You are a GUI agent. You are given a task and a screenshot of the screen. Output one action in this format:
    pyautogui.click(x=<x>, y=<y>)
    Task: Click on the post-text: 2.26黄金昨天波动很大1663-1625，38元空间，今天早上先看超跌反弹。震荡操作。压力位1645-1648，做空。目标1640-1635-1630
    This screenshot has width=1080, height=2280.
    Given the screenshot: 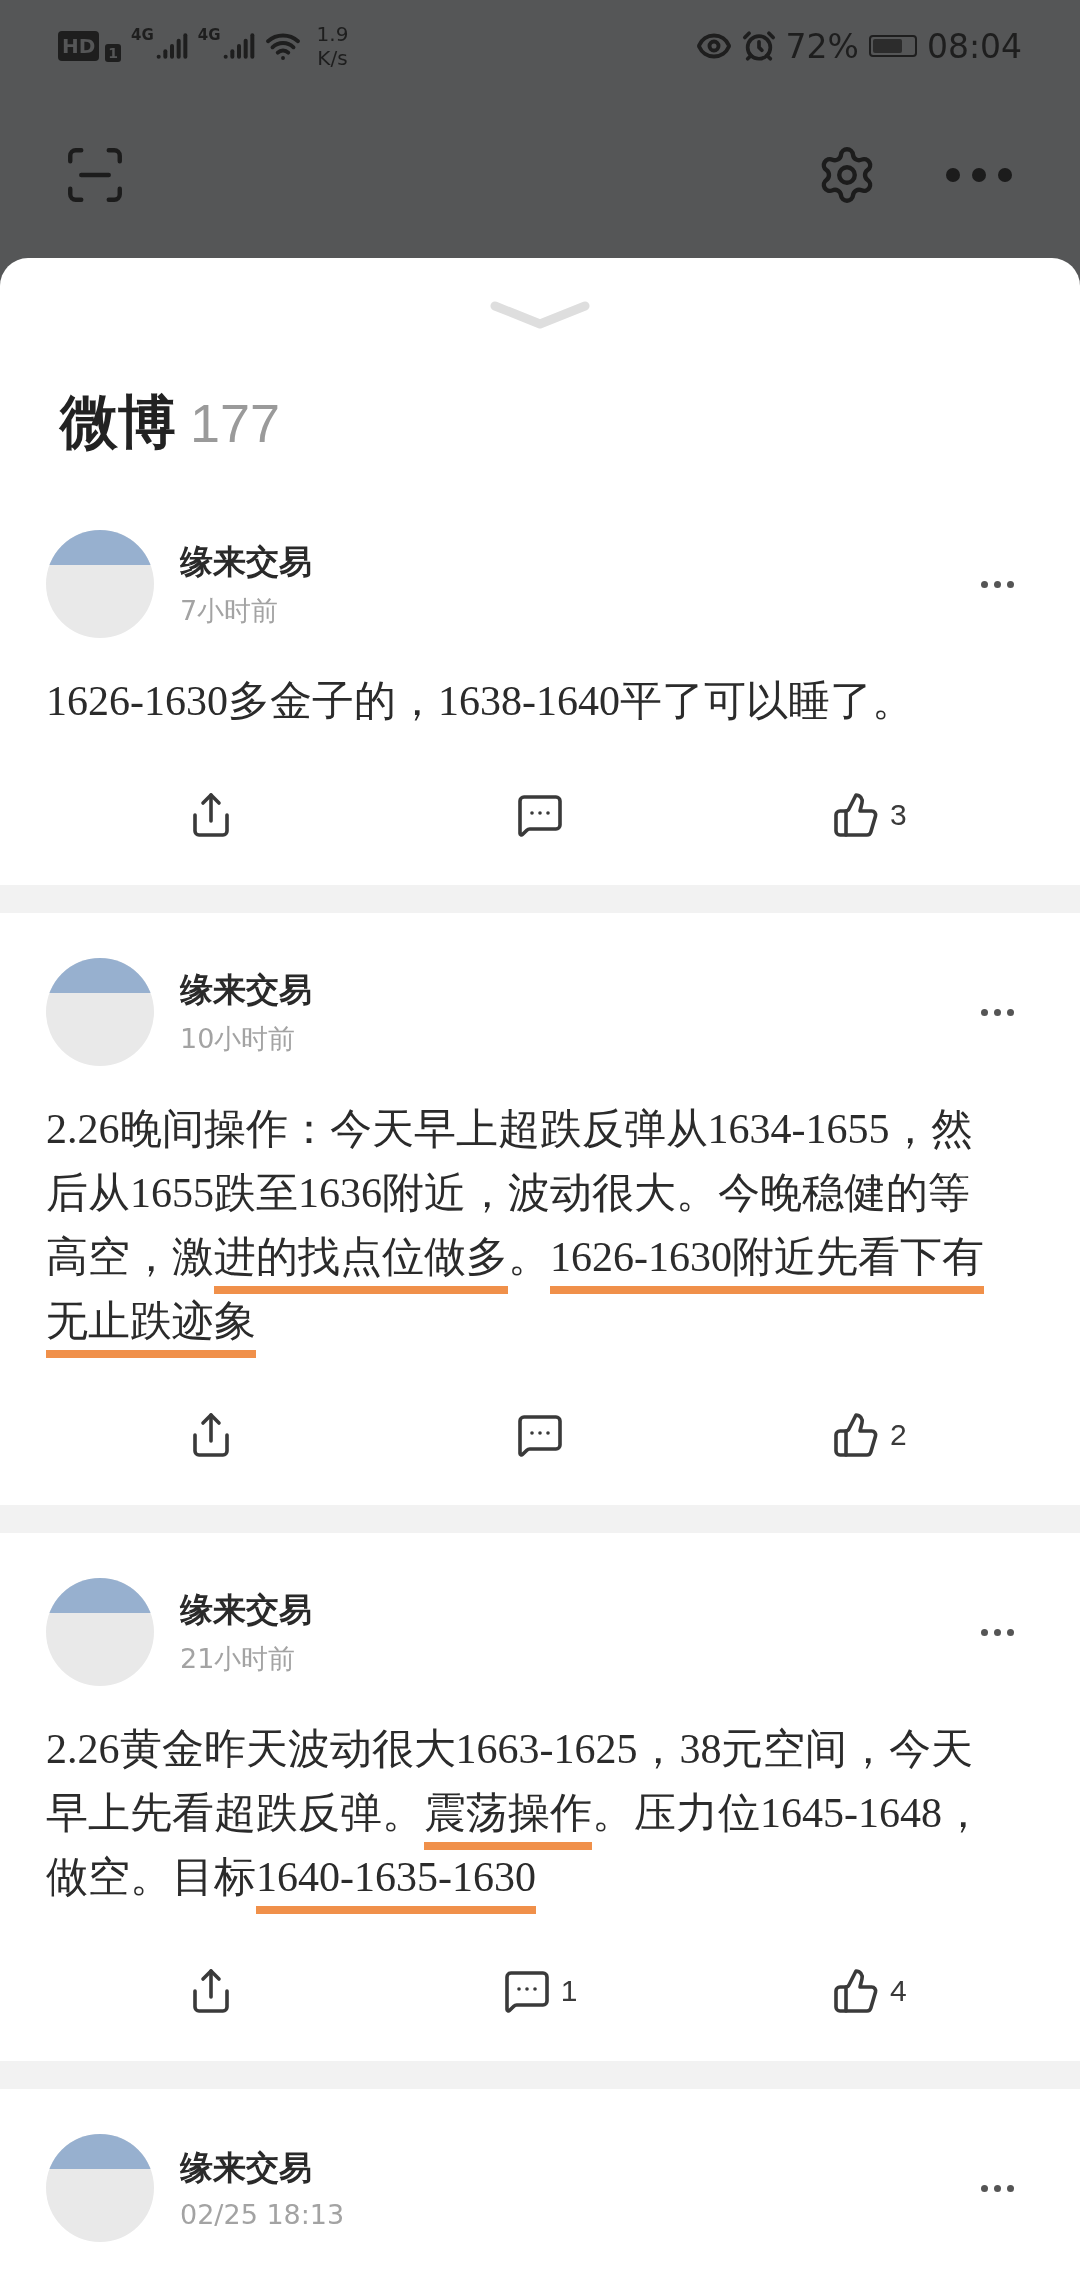 What is the action you would take?
    pyautogui.click(x=540, y=1819)
    